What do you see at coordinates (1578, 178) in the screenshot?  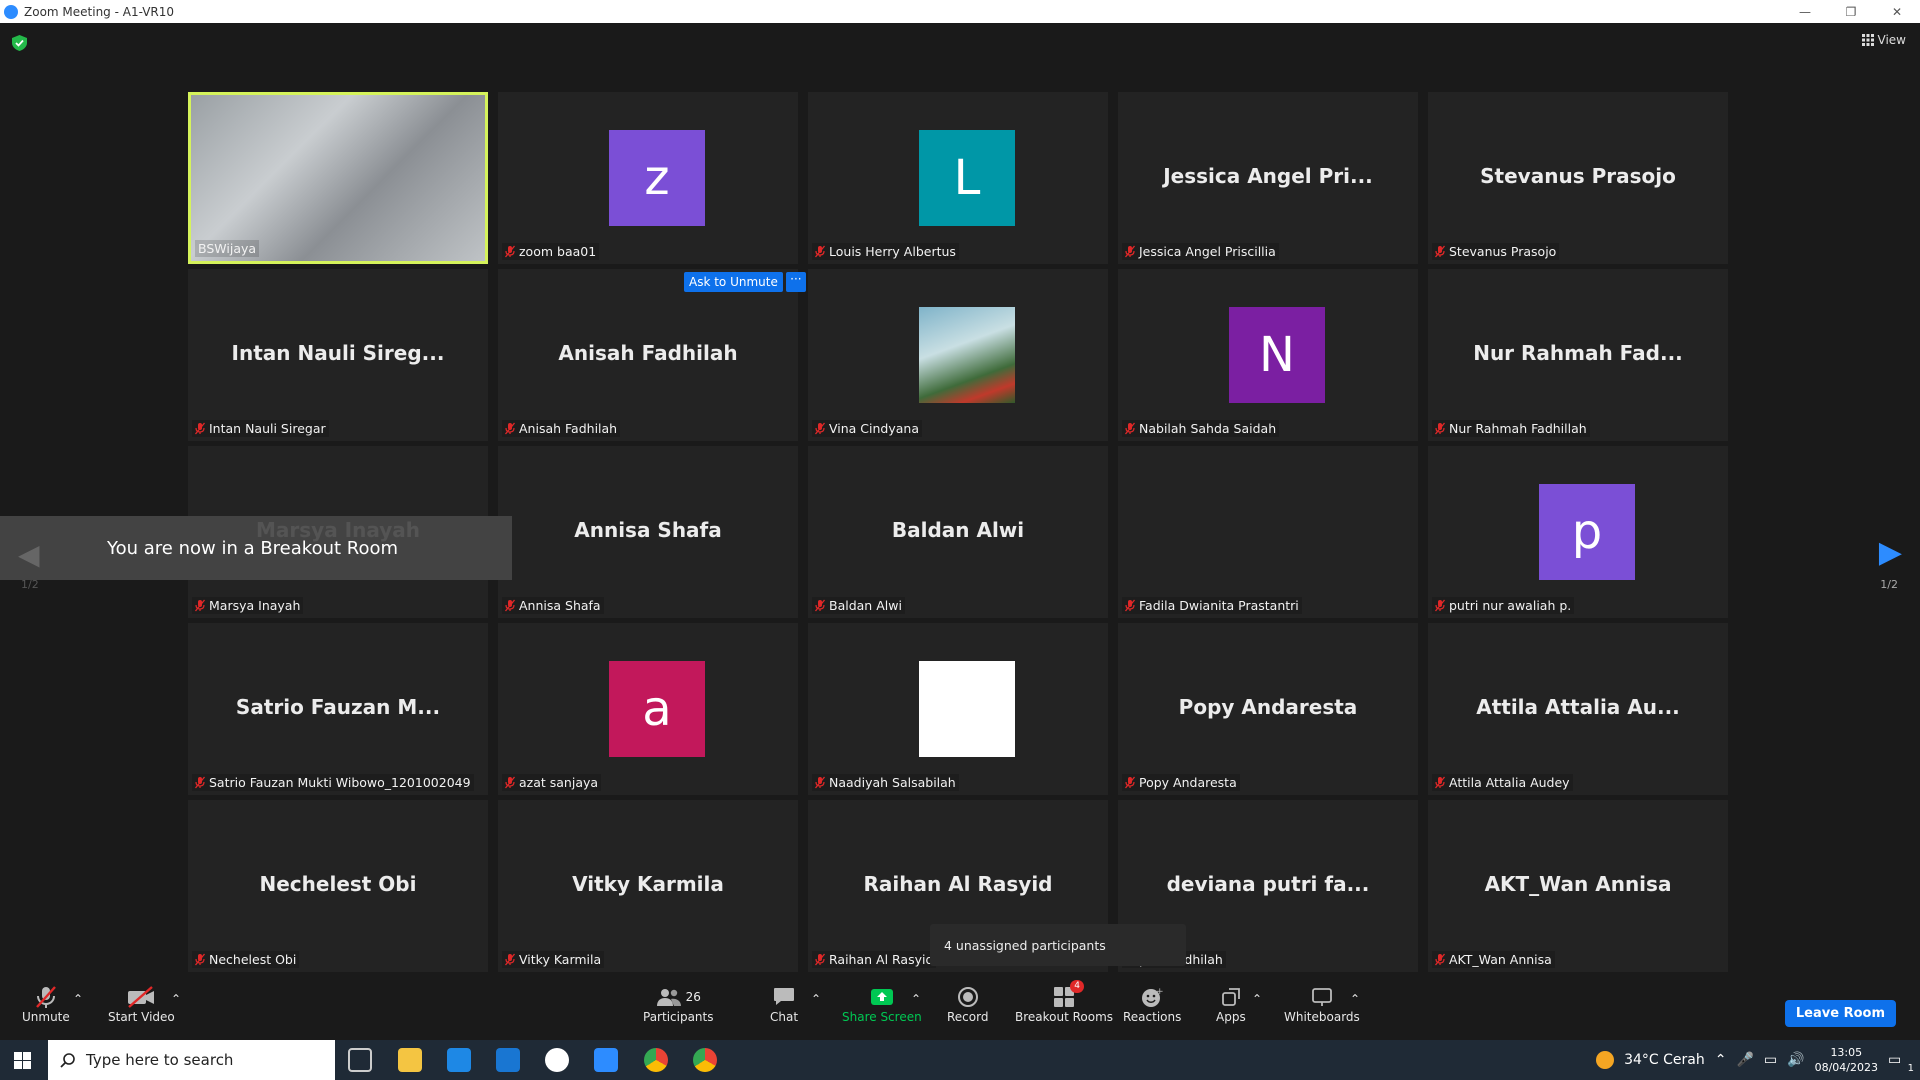 I see `participant-tile: Stevanus Prasojo Stevanus Prasojo` at bounding box center [1578, 178].